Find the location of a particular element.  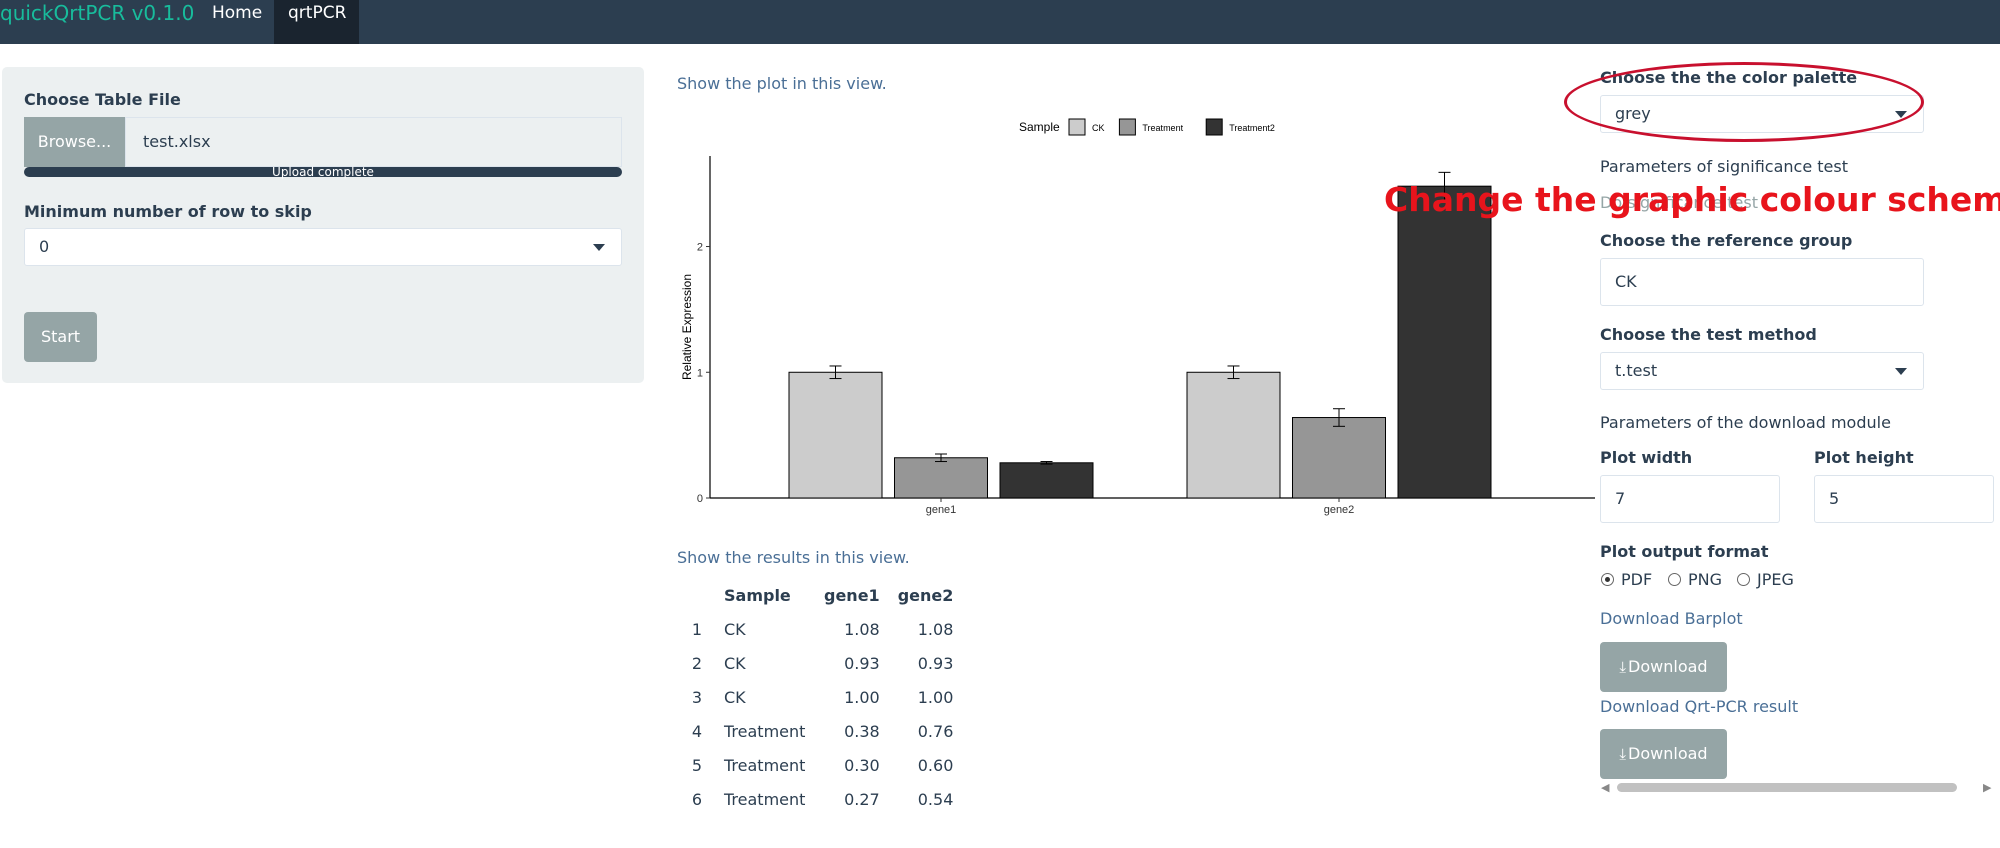

radio-pdf is located at coordinates (1607, 579).